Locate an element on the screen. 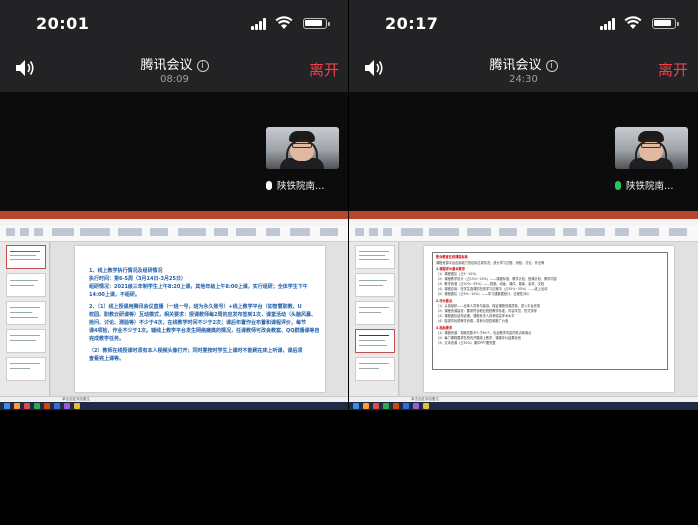  slide-line: 执行时间：第6-5周（3月14日-3月25日） is located at coordinates (137, 279).